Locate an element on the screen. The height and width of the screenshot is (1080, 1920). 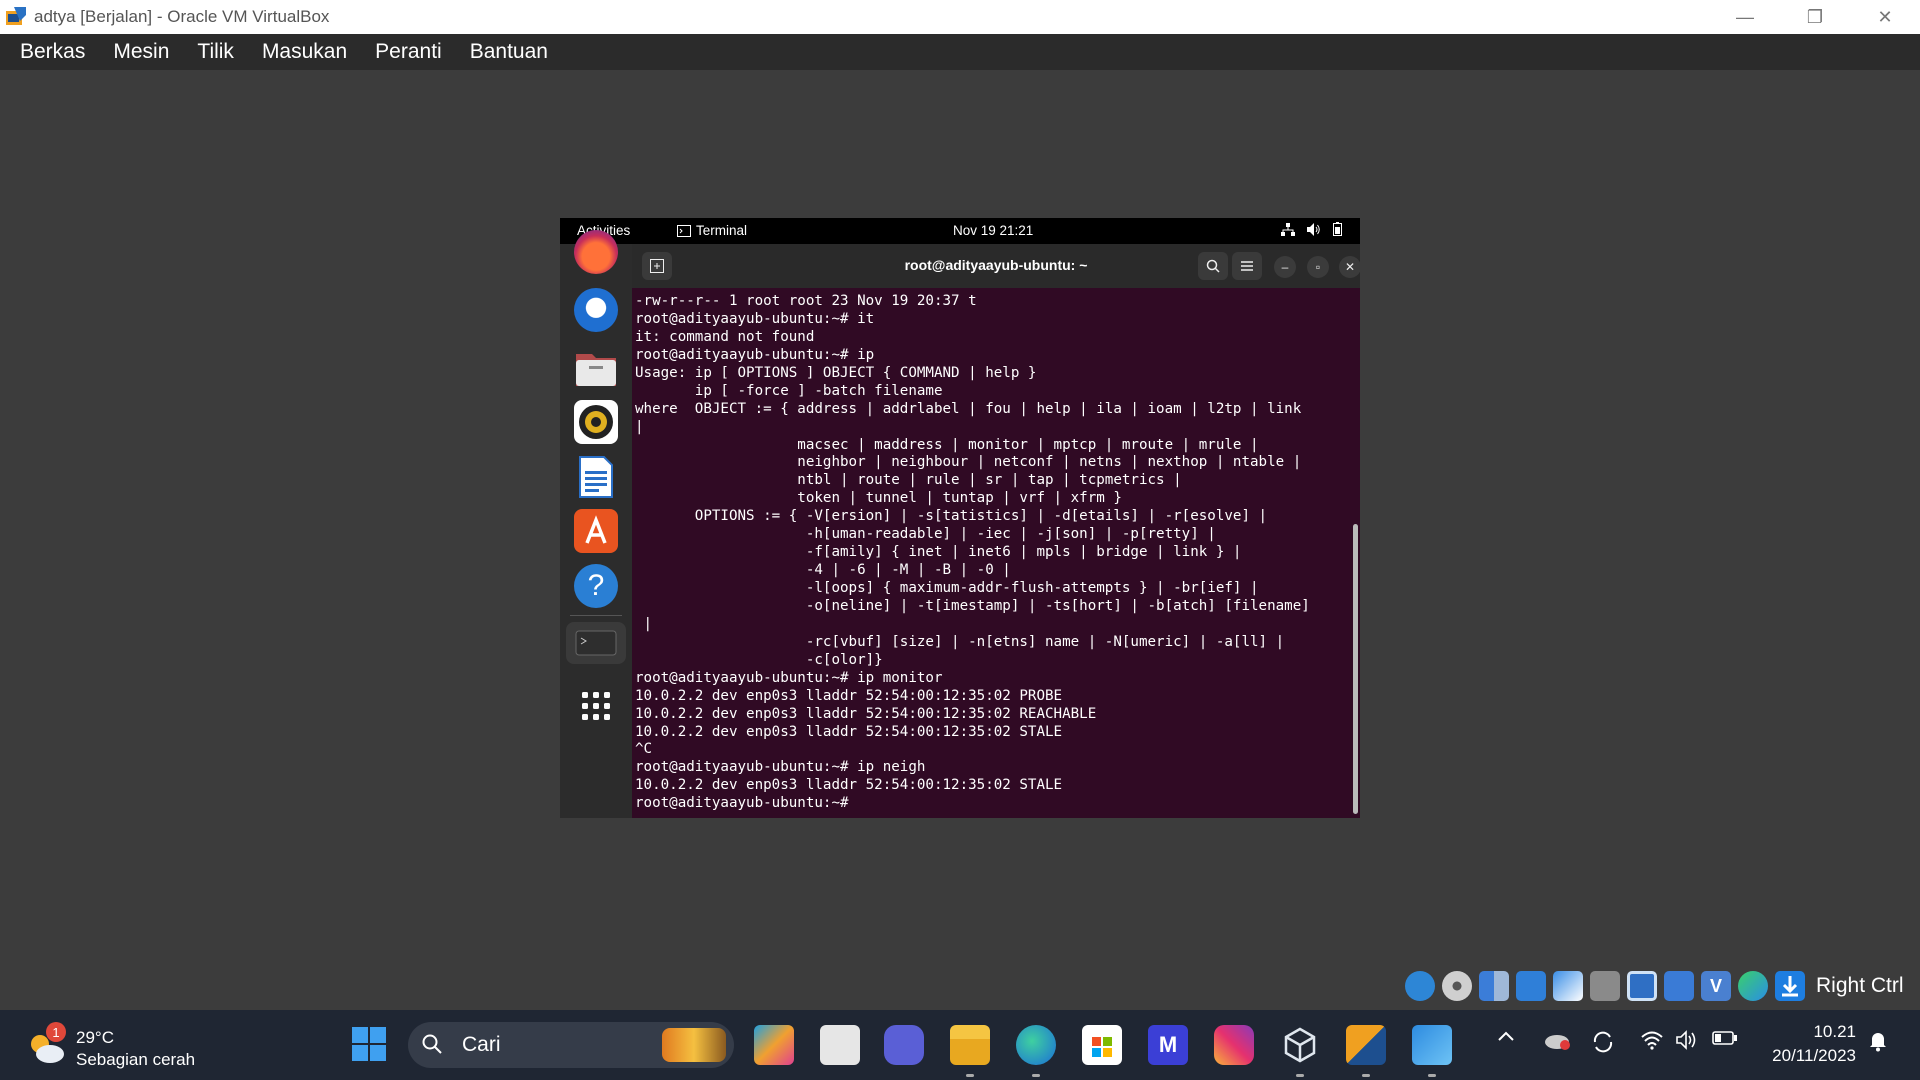
vm-status-bar: V Right Ctrl is located at coordinates (1654, 986).